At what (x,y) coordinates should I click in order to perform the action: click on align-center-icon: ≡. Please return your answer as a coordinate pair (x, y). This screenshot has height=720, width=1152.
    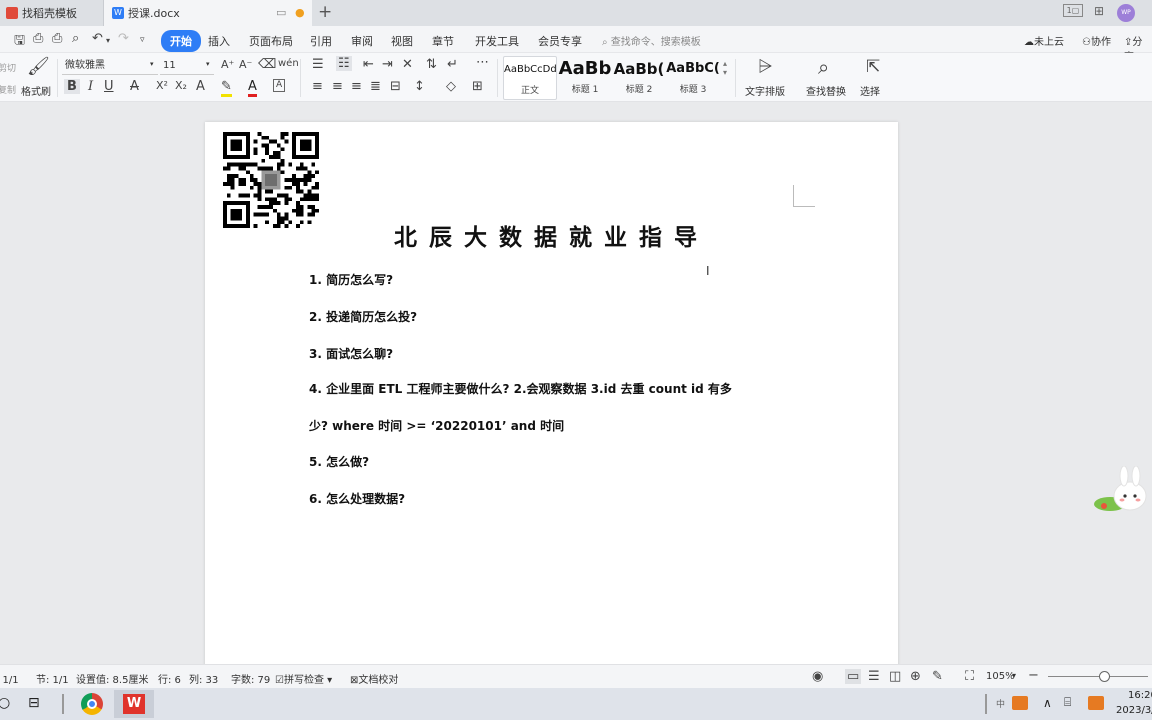
    Looking at the image, I should click on (337, 86).